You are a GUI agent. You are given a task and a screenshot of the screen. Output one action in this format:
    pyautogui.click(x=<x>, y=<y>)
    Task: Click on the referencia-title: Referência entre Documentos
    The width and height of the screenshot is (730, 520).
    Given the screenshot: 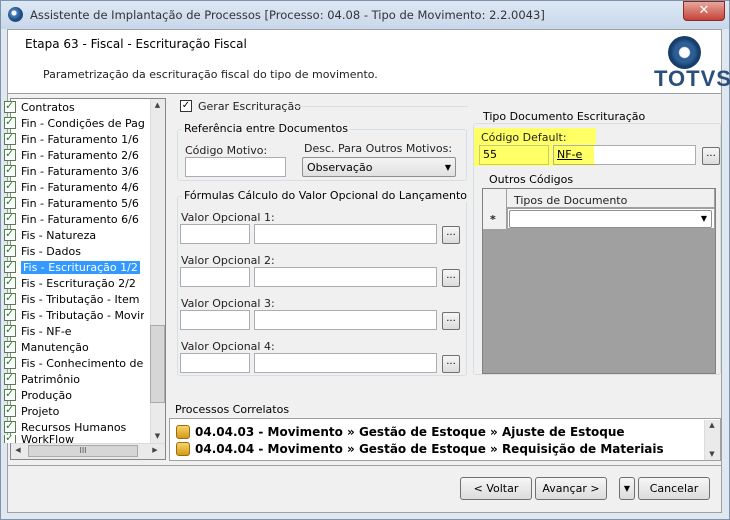 What is the action you would take?
    pyautogui.click(x=266, y=128)
    